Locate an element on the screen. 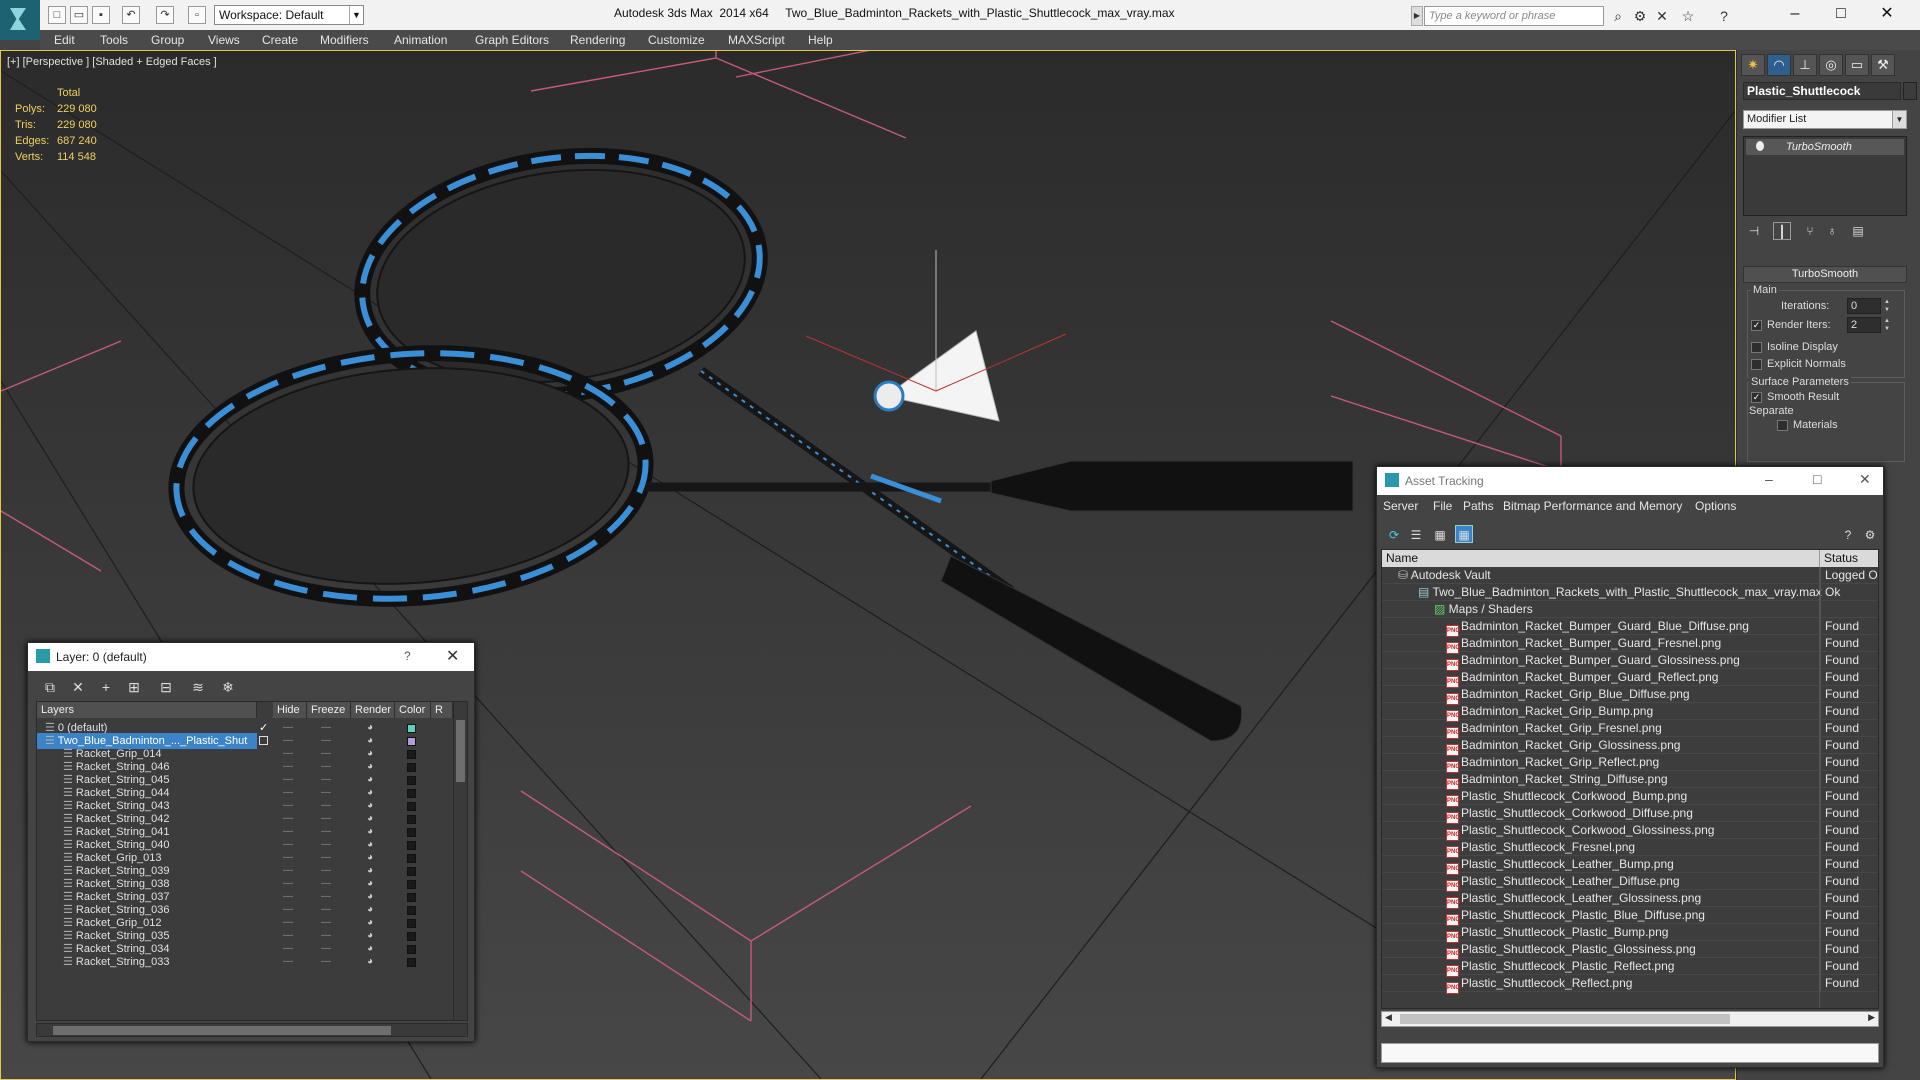 The image size is (1920, 1080). render-iters-checkbox: ✓ is located at coordinates (1756, 325).